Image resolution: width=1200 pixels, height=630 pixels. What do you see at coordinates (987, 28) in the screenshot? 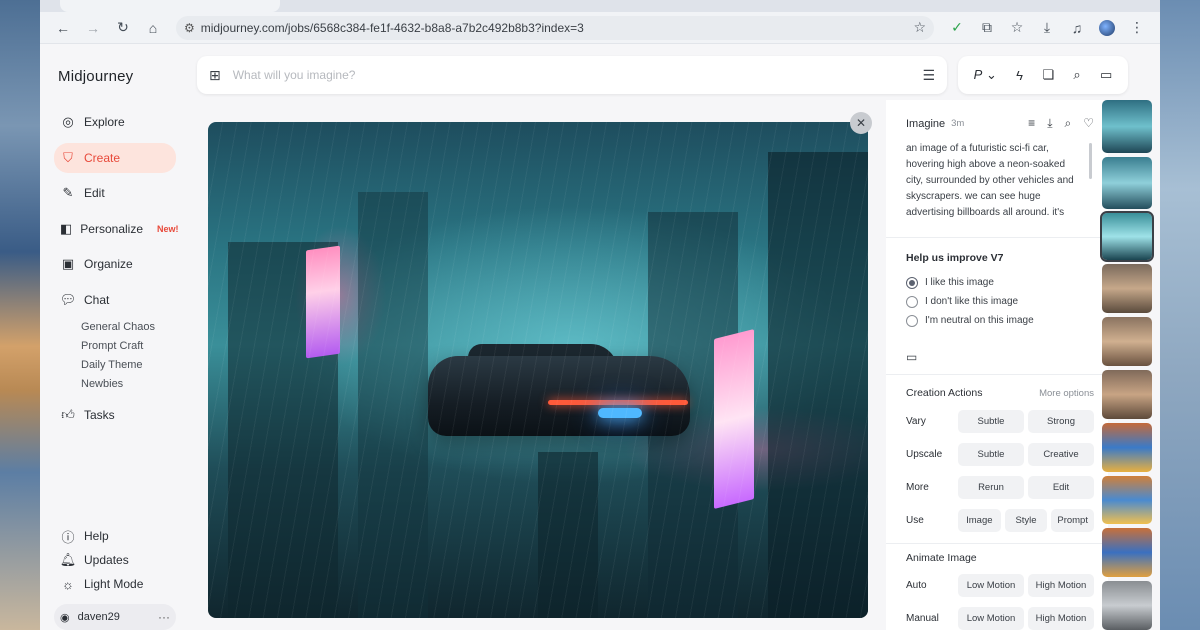
I see `extensions-puzzle-icon: ⧉` at bounding box center [987, 28].